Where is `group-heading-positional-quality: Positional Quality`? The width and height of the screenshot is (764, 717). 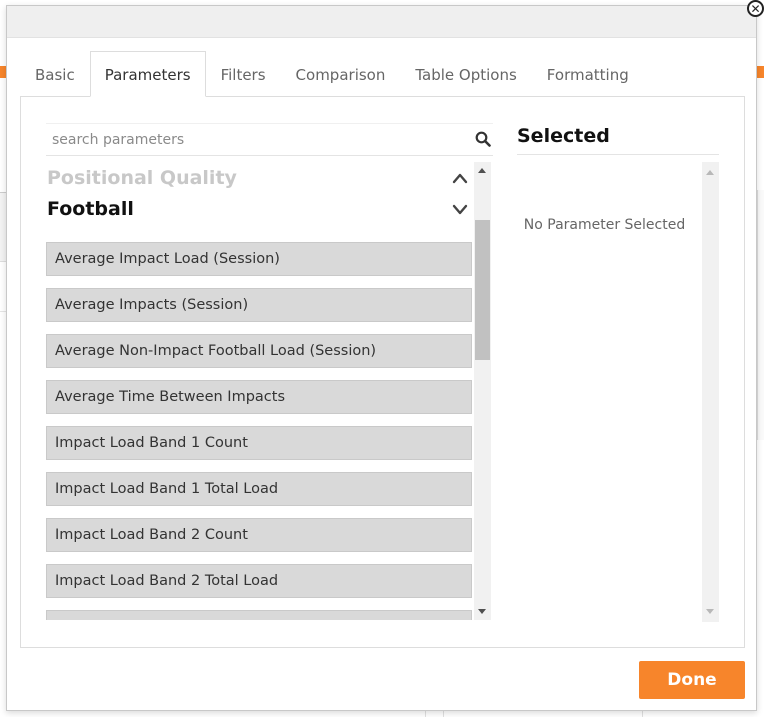 group-heading-positional-quality: Positional Quality is located at coordinates (142, 178).